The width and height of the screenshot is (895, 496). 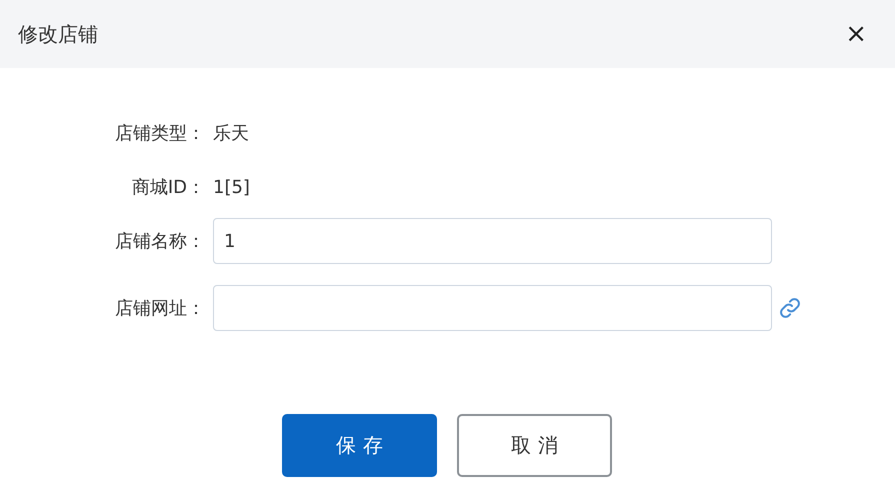 What do you see at coordinates (159, 308) in the screenshot?
I see `field-label: 店铺网址：` at bounding box center [159, 308].